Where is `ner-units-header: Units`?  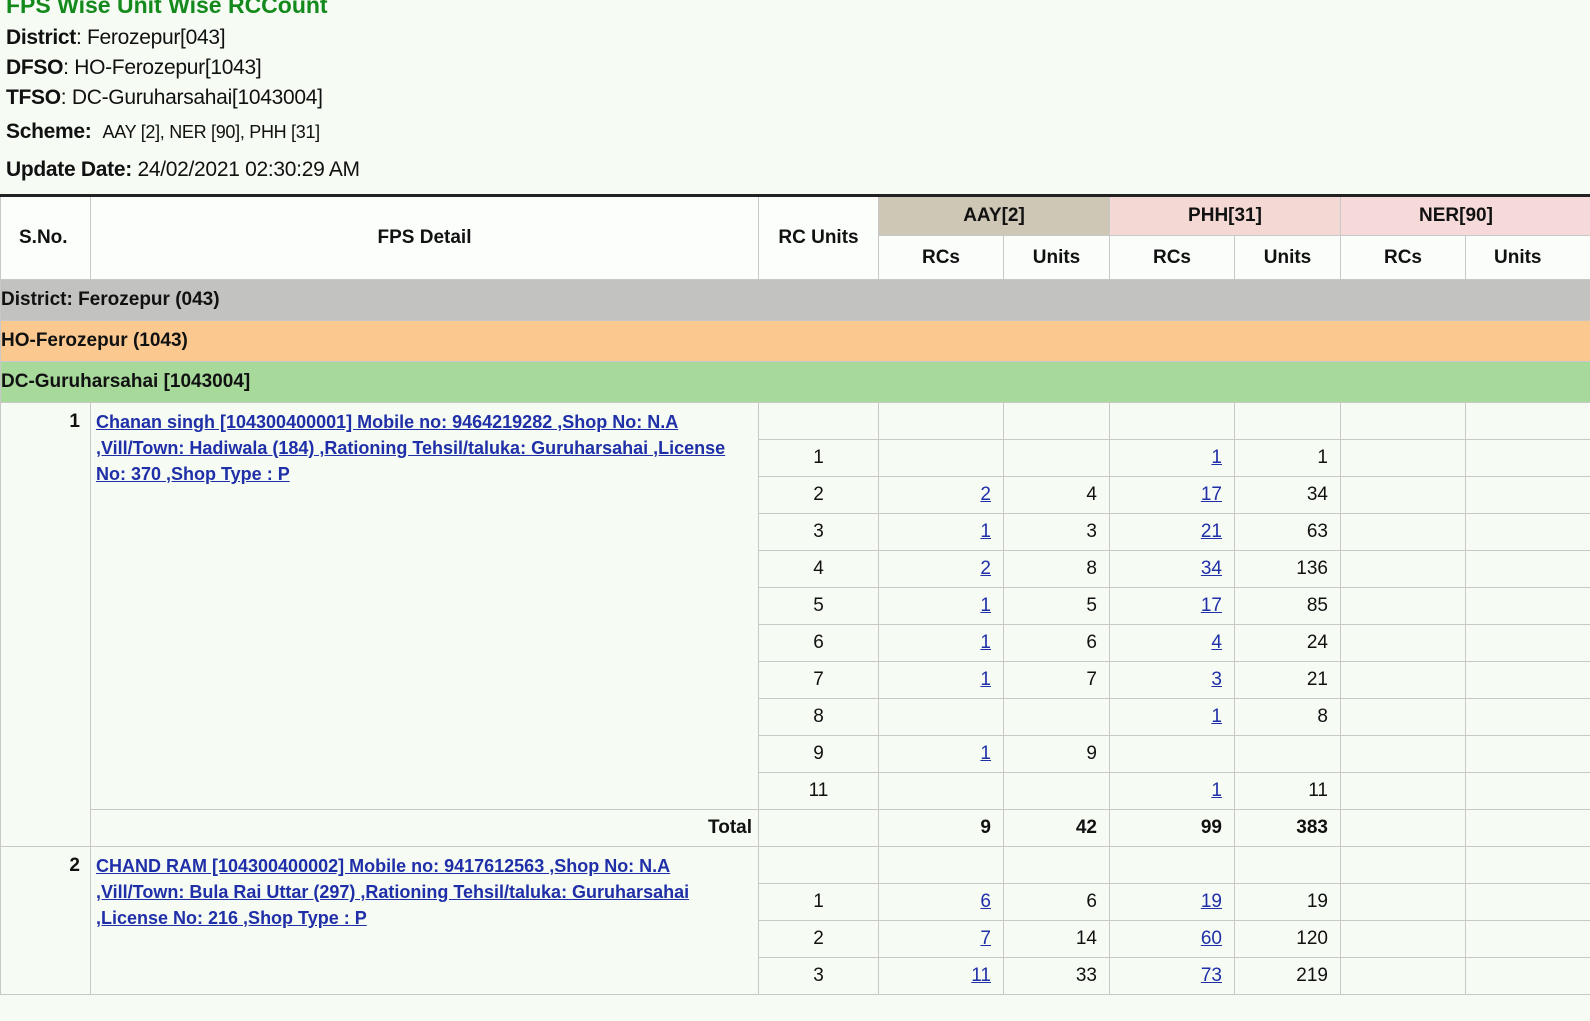 ner-units-header: Units is located at coordinates (1527, 257).